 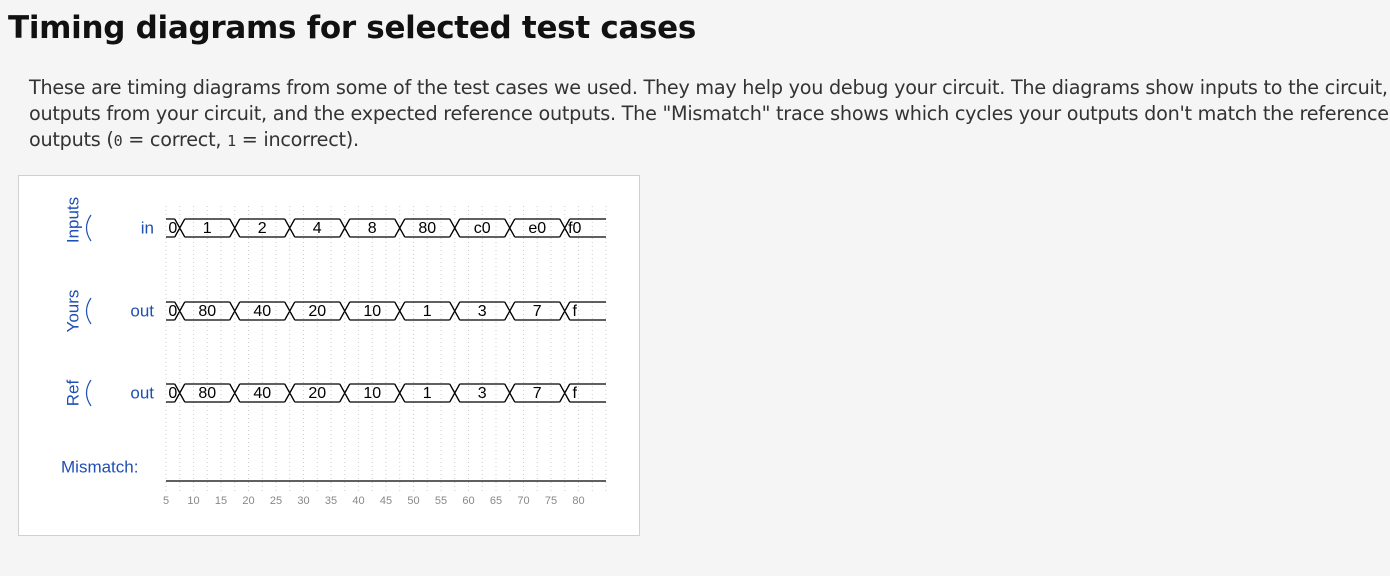 I want to click on signal-value: 2, so click(x=262, y=228).